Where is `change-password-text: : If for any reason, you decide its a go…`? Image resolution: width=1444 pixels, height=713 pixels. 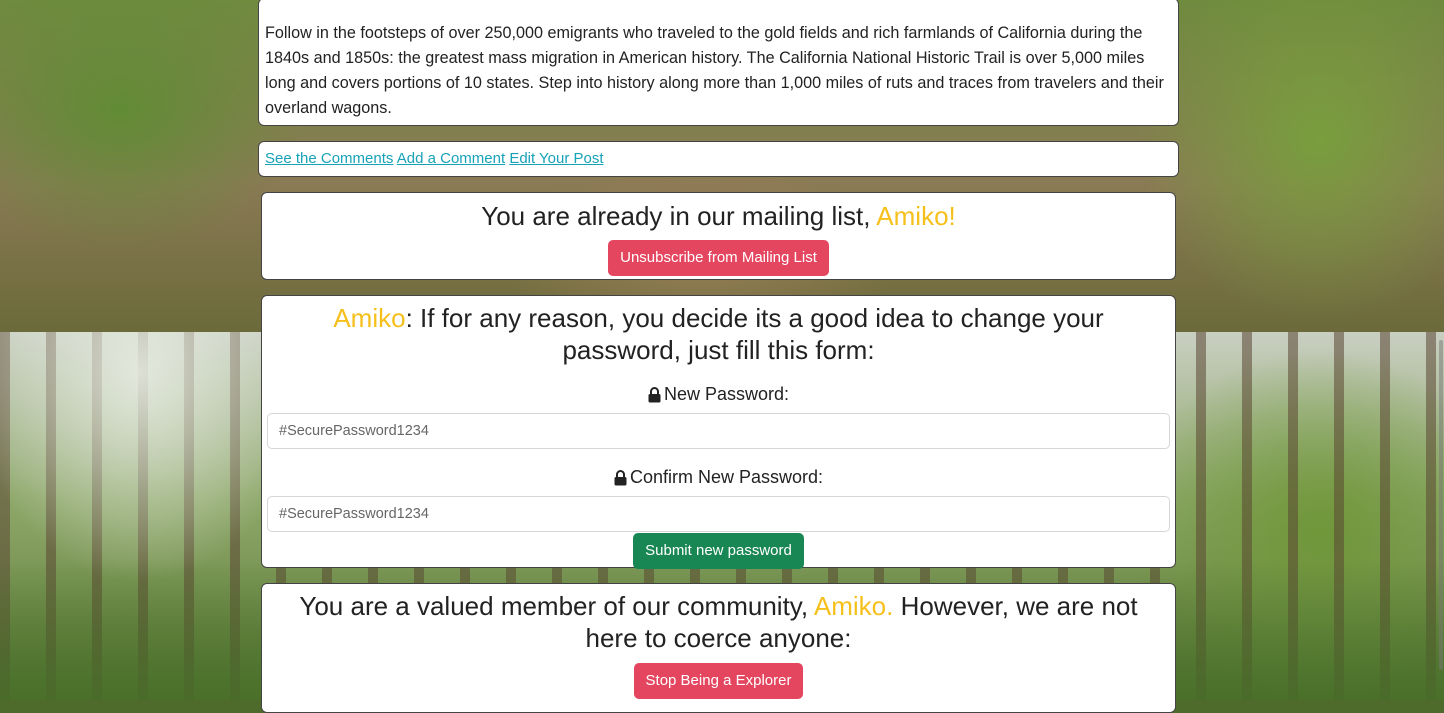 change-password-text: : If for any reason, you decide its a go… is located at coordinates (754, 334).